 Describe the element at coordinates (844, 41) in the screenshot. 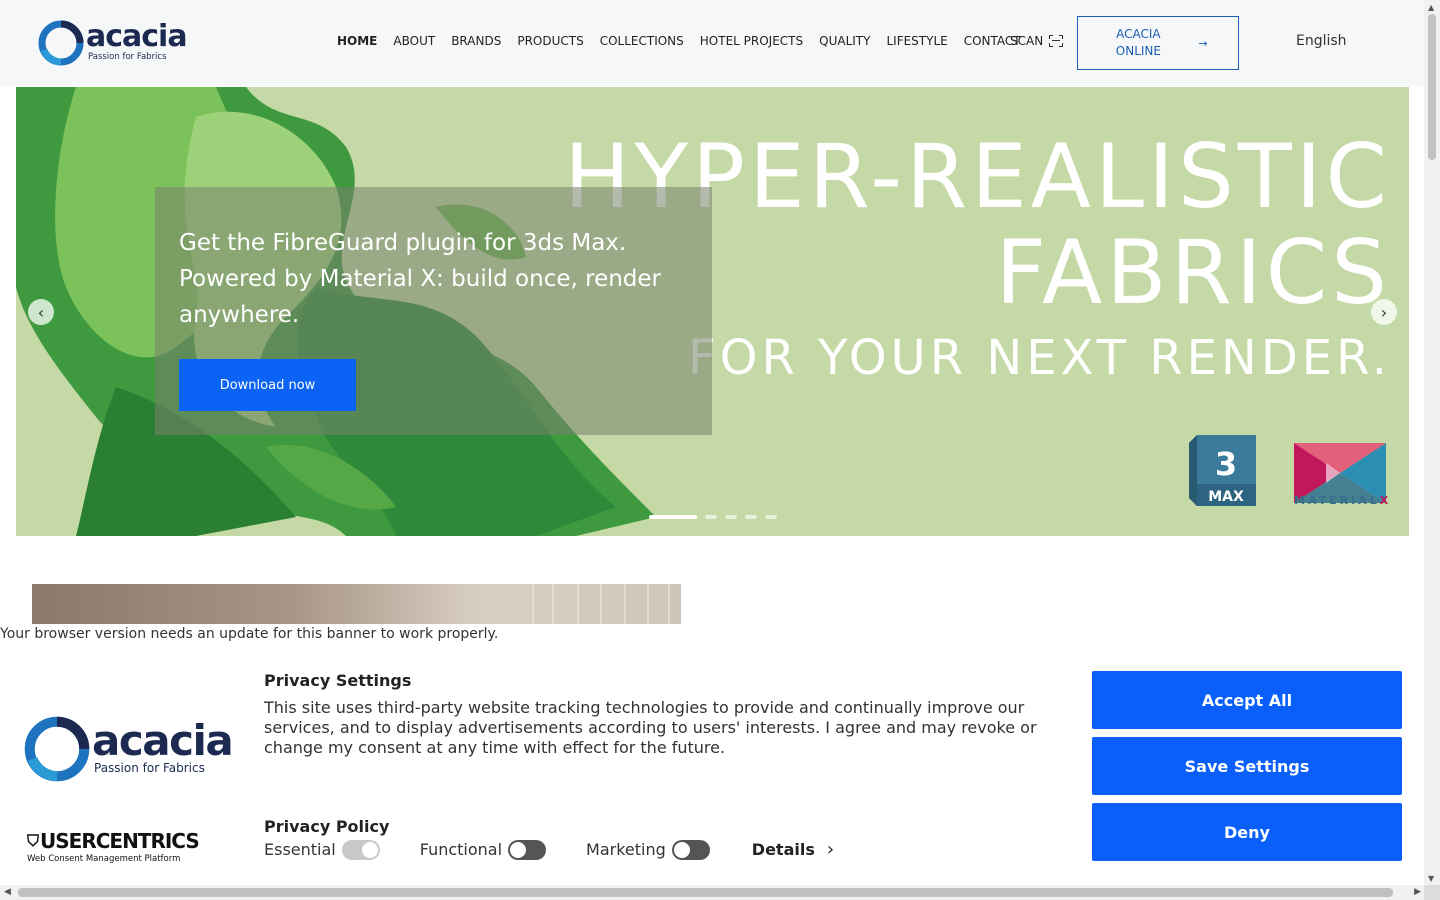

I see `nav-quality: QUALITY` at that location.